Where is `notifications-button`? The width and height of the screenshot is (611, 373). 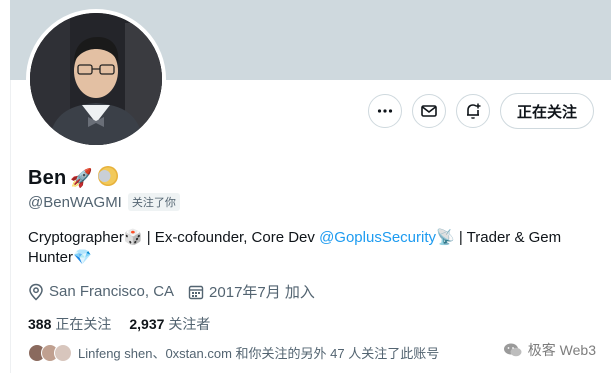
notifications-button is located at coordinates (472, 111).